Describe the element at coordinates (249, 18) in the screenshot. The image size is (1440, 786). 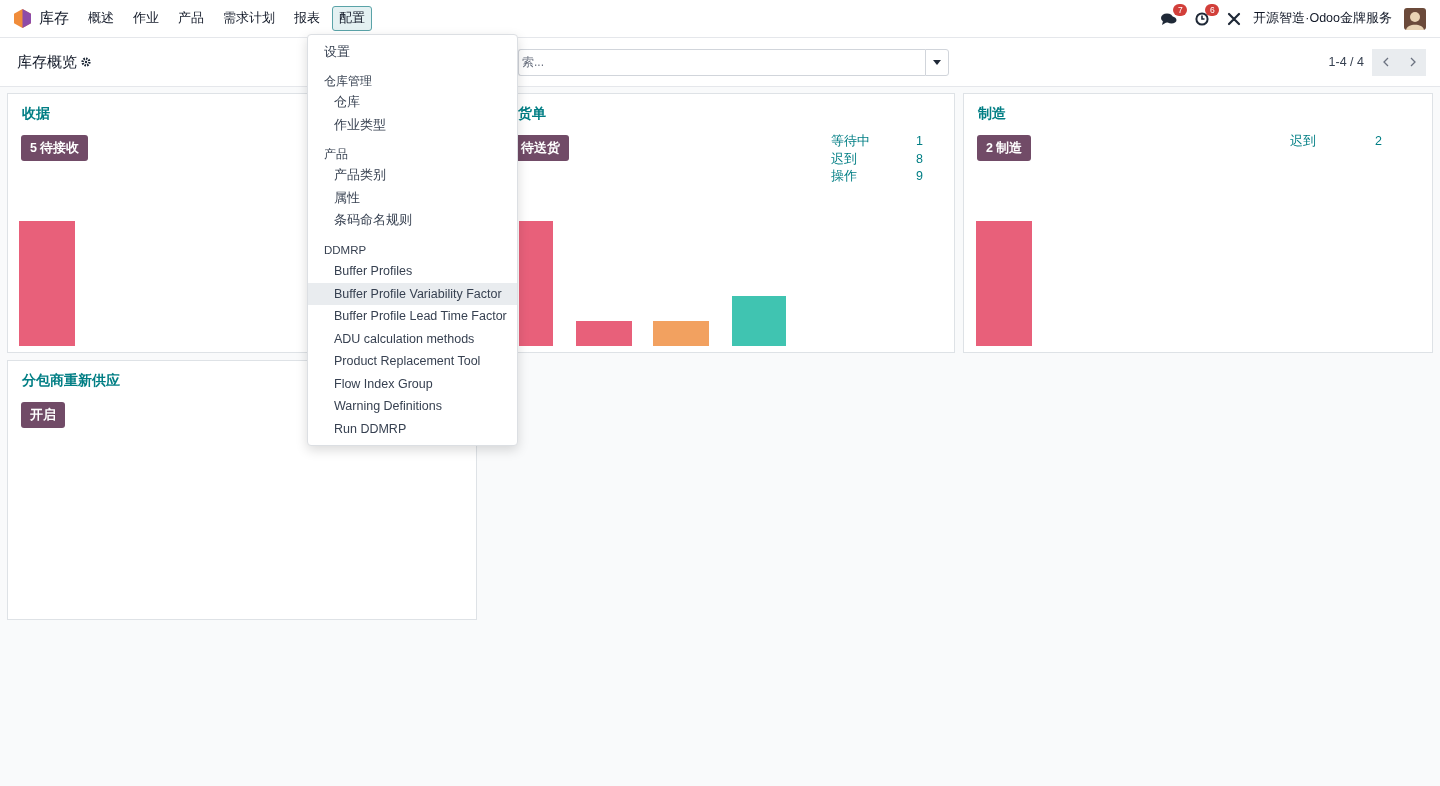
I see `menu-tab: 需求计划` at that location.